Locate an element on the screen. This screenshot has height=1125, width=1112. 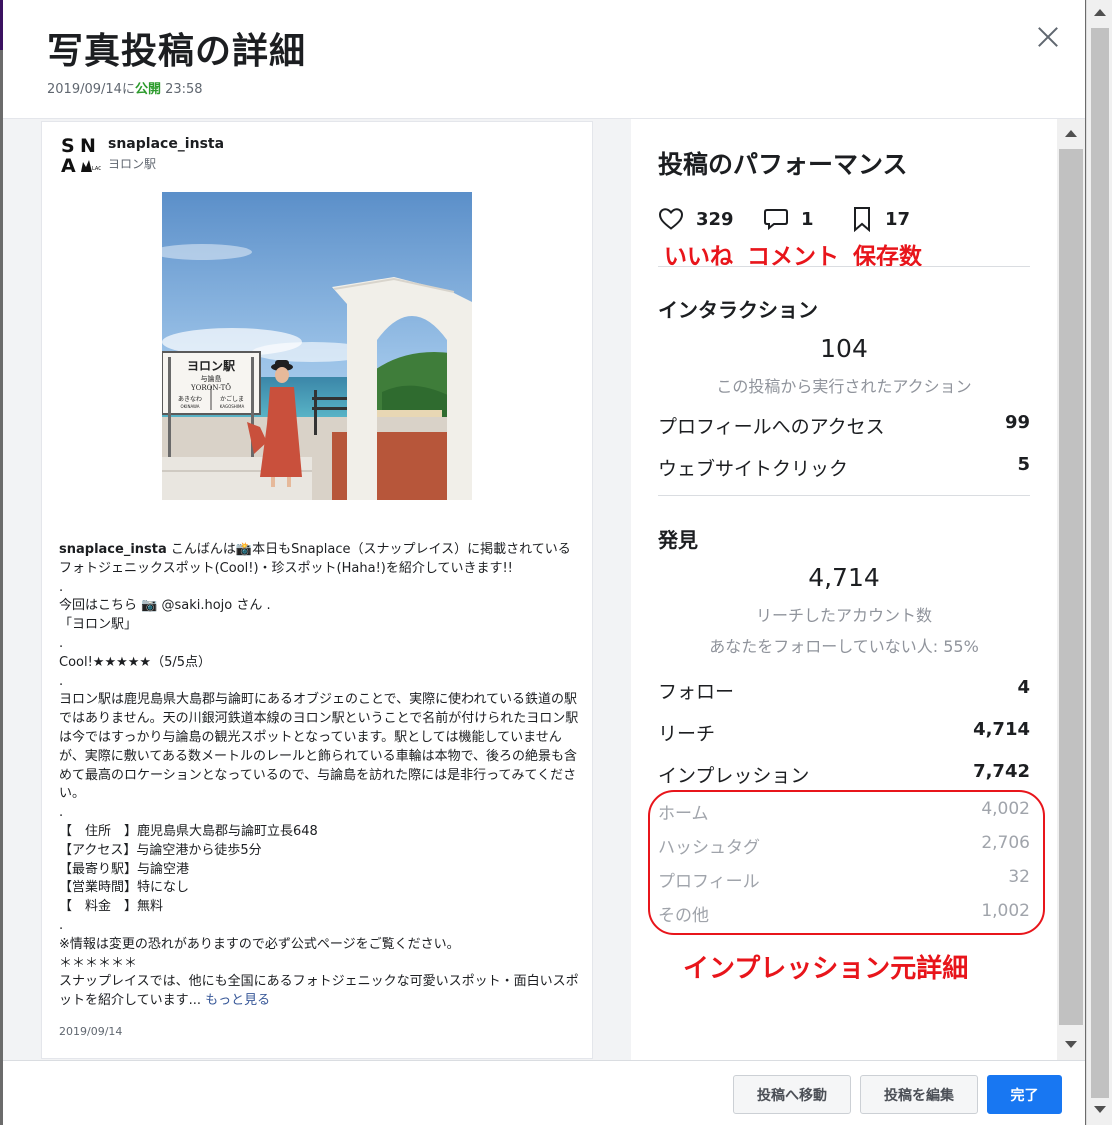
stat-row-website-clicks: ウェブサイトクリック 5 is located at coordinates (844, 467).